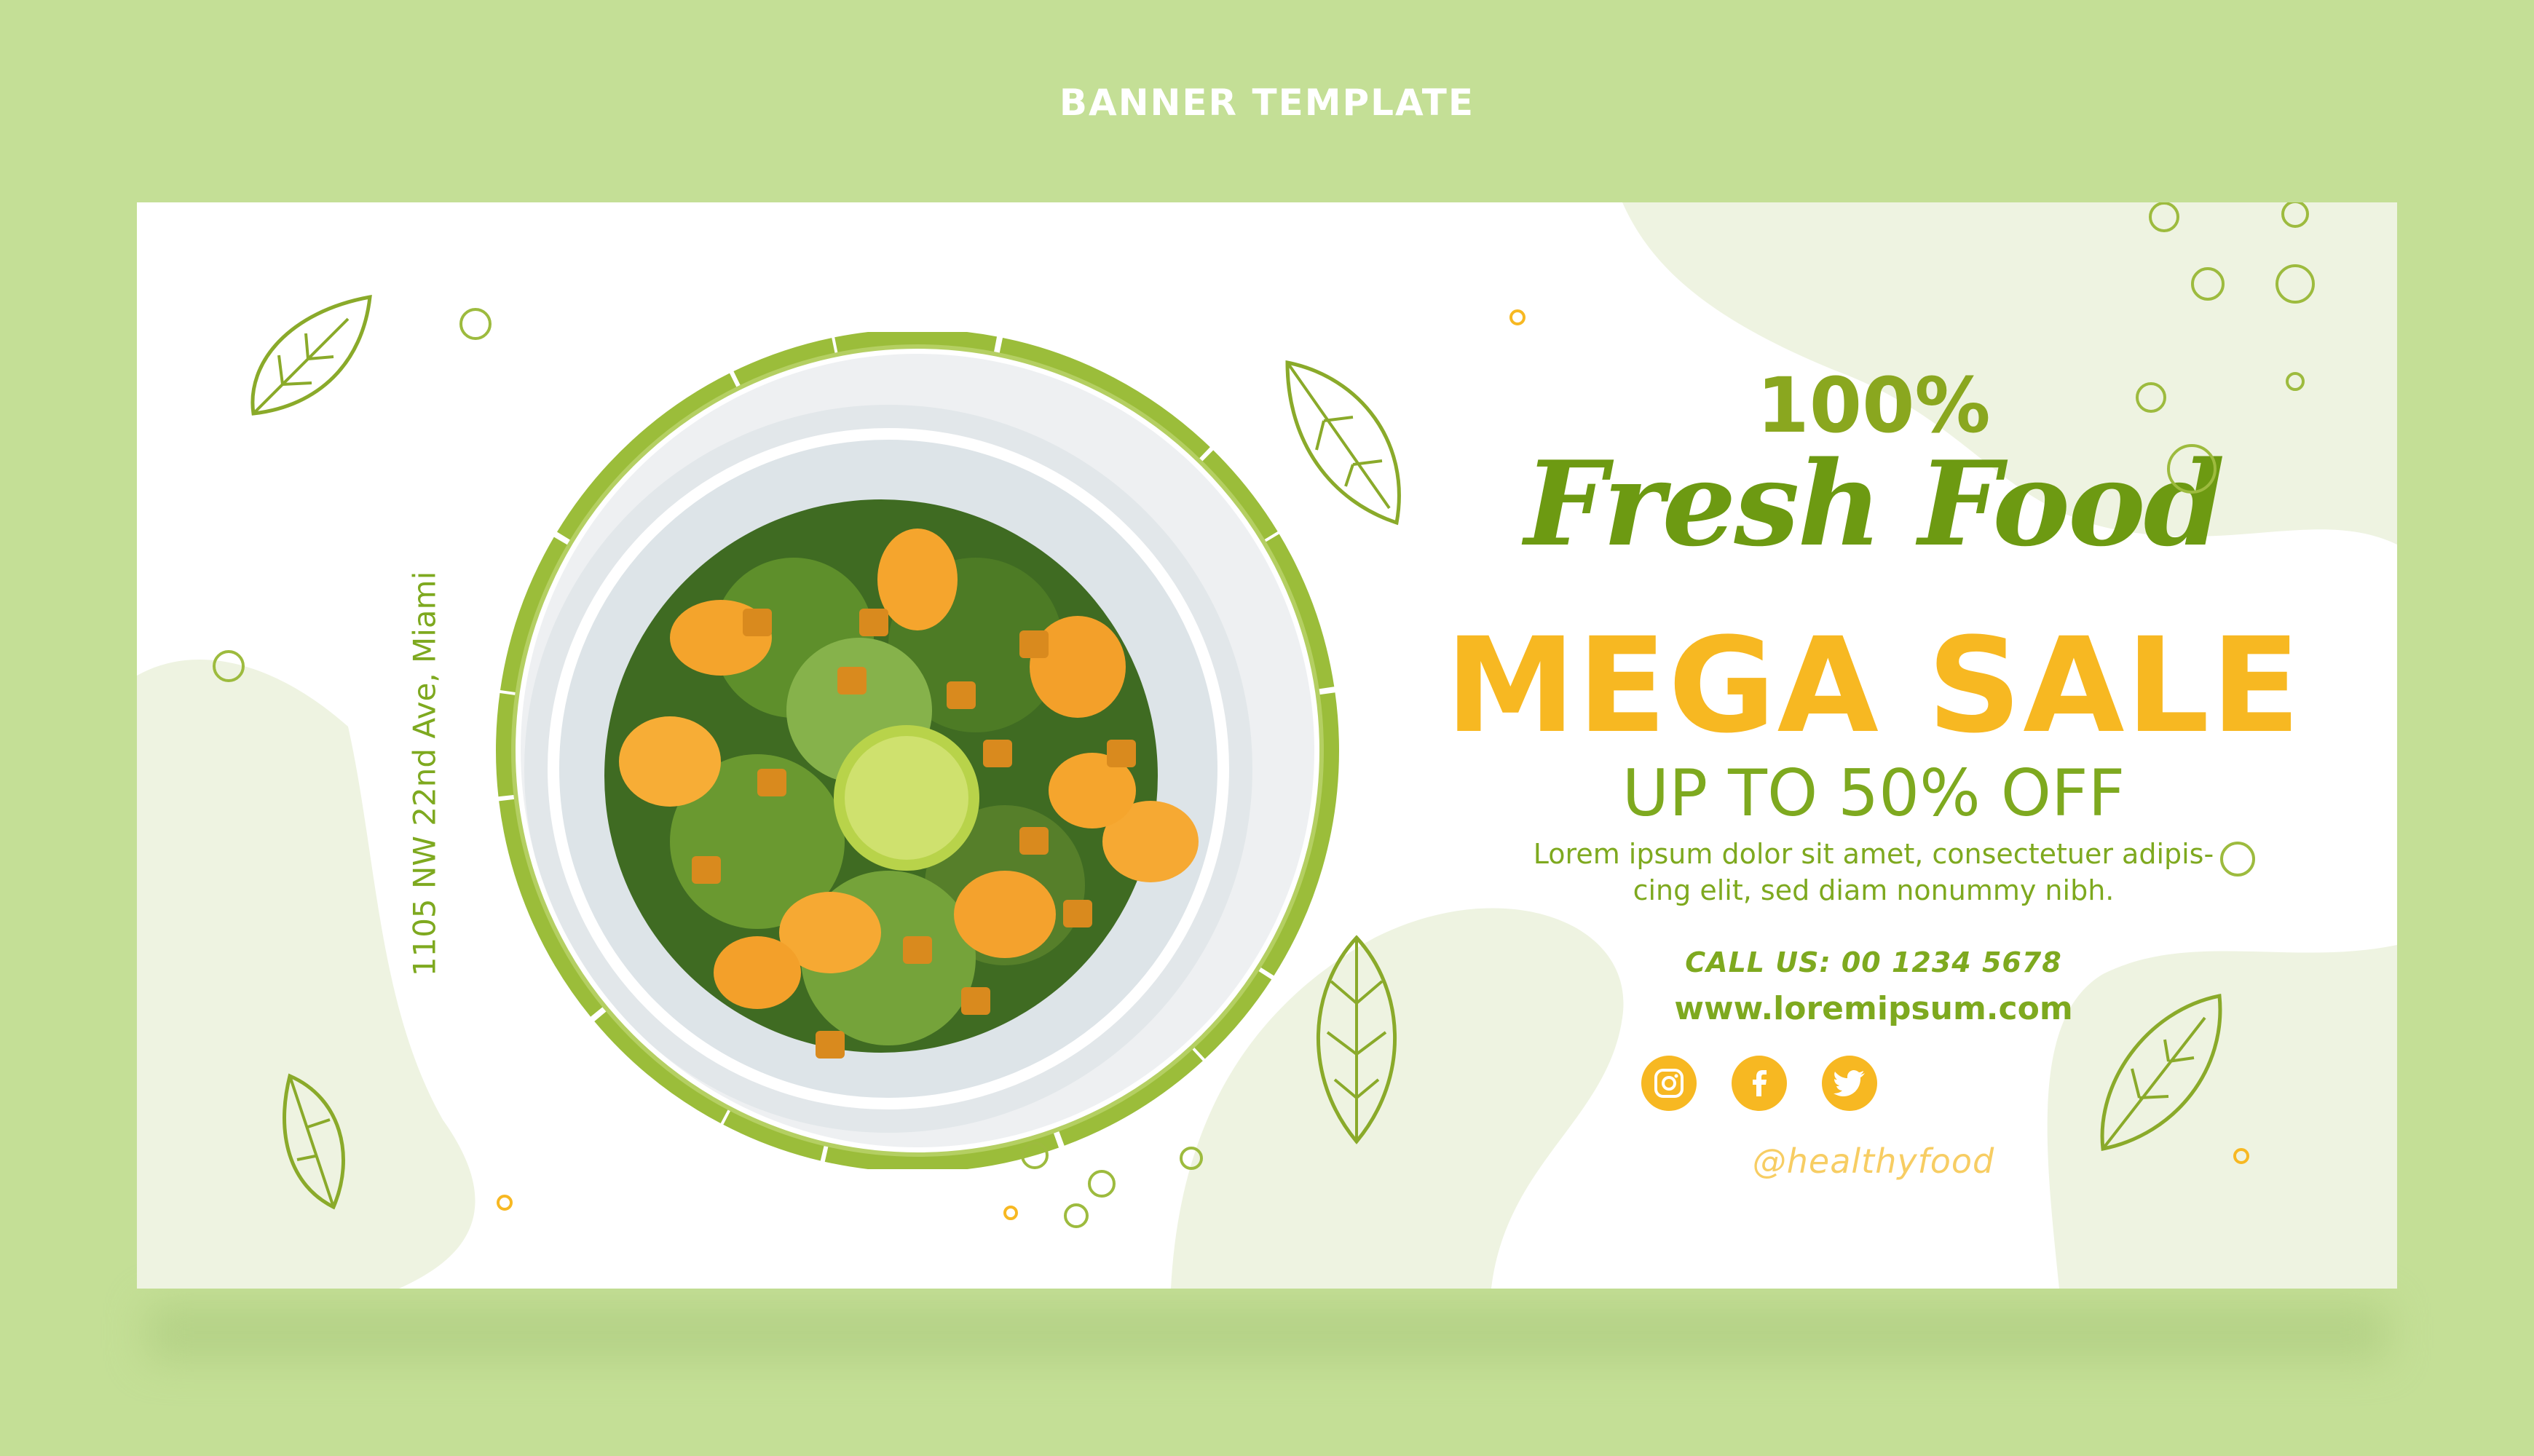 Image resolution: width=2534 pixels, height=1456 pixels. Describe the element at coordinates (1267, 1332) in the screenshot. I see `banner-shadow` at that location.